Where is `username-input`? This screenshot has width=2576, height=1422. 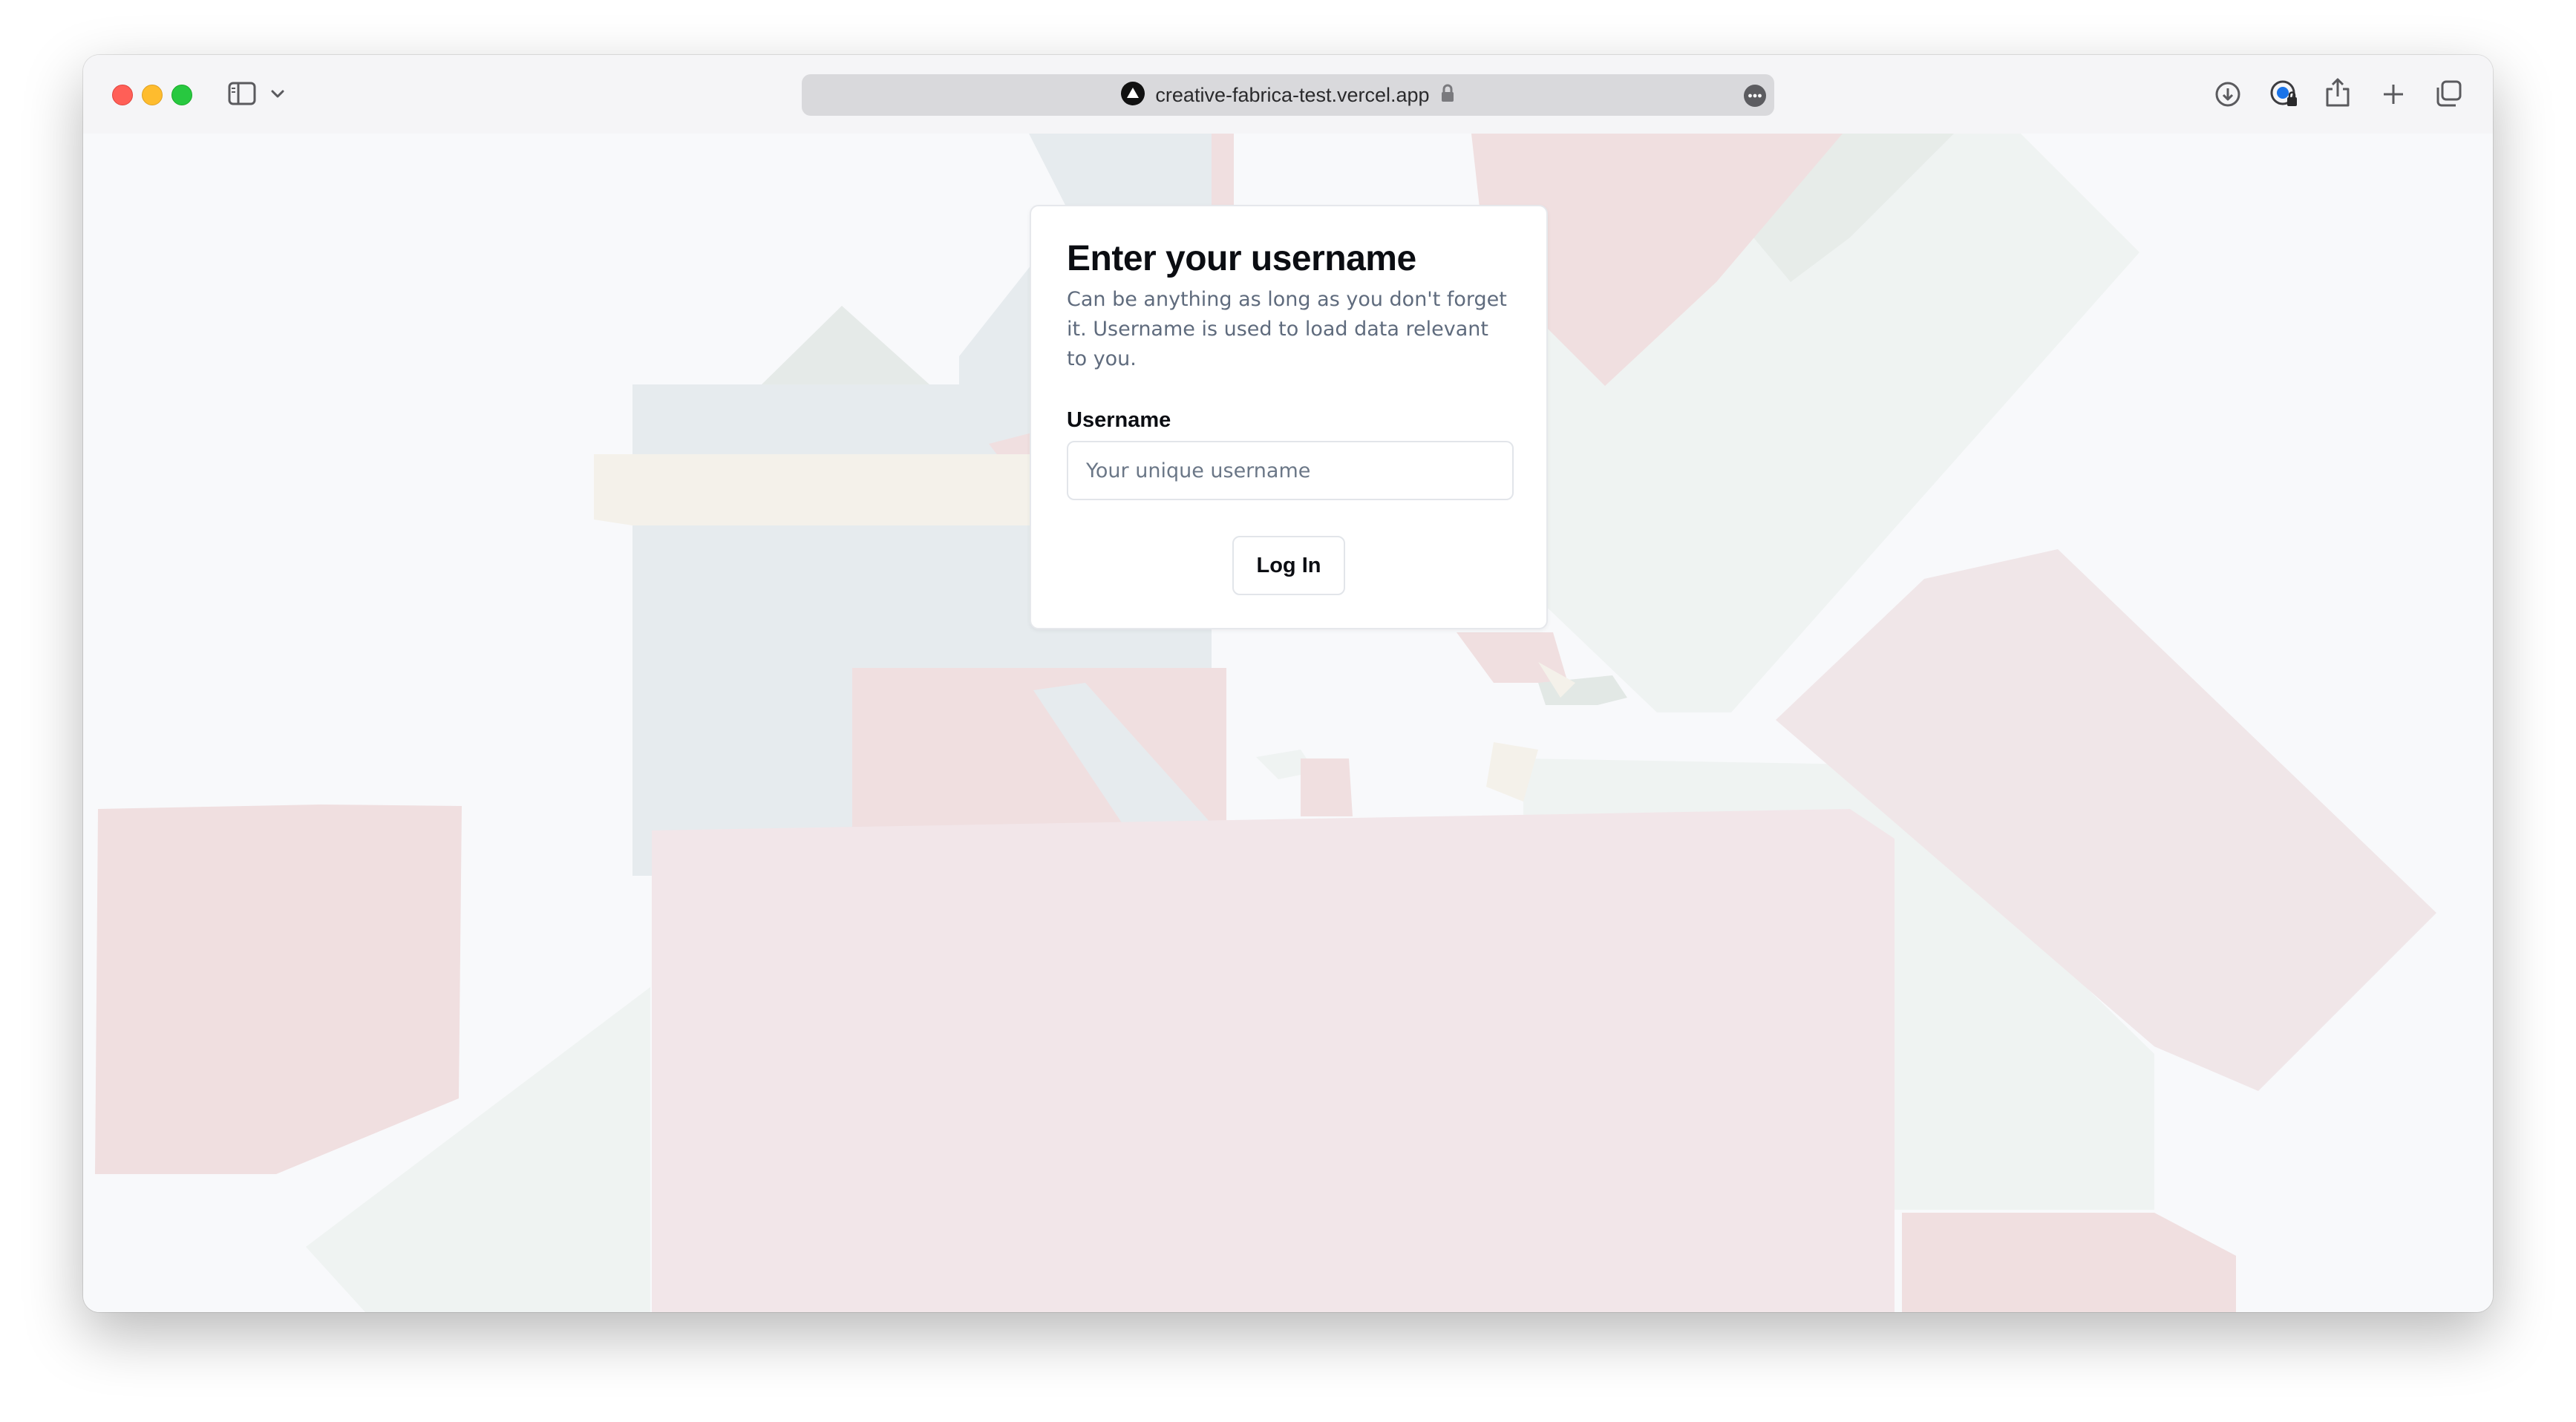
username-input is located at coordinates (1290, 470).